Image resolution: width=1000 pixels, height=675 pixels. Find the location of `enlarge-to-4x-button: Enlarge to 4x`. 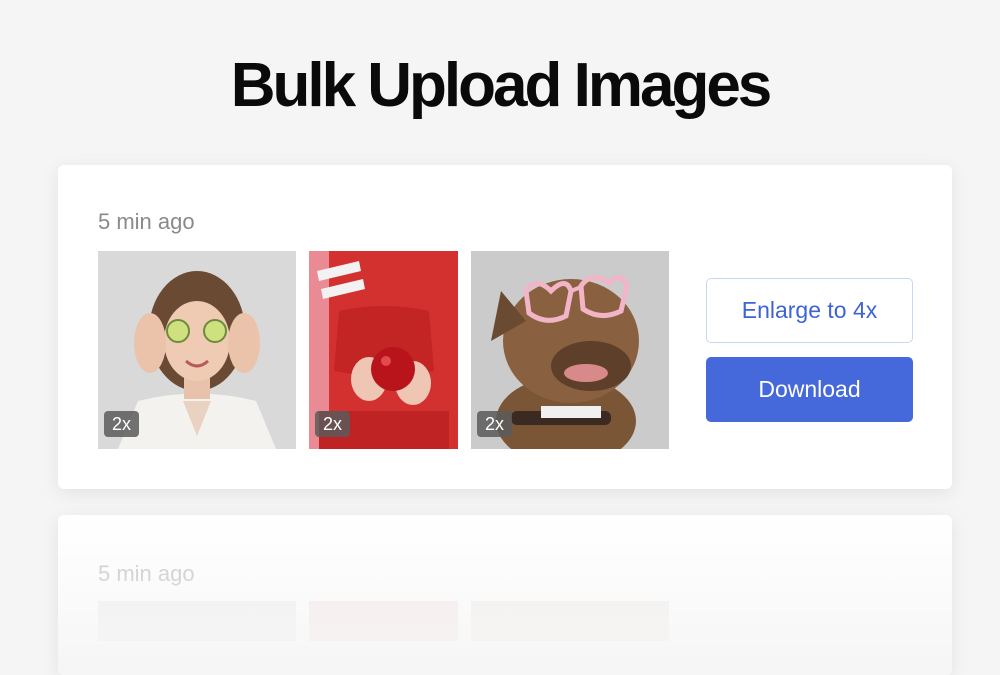

enlarge-to-4x-button: Enlarge to 4x is located at coordinates (809, 310).